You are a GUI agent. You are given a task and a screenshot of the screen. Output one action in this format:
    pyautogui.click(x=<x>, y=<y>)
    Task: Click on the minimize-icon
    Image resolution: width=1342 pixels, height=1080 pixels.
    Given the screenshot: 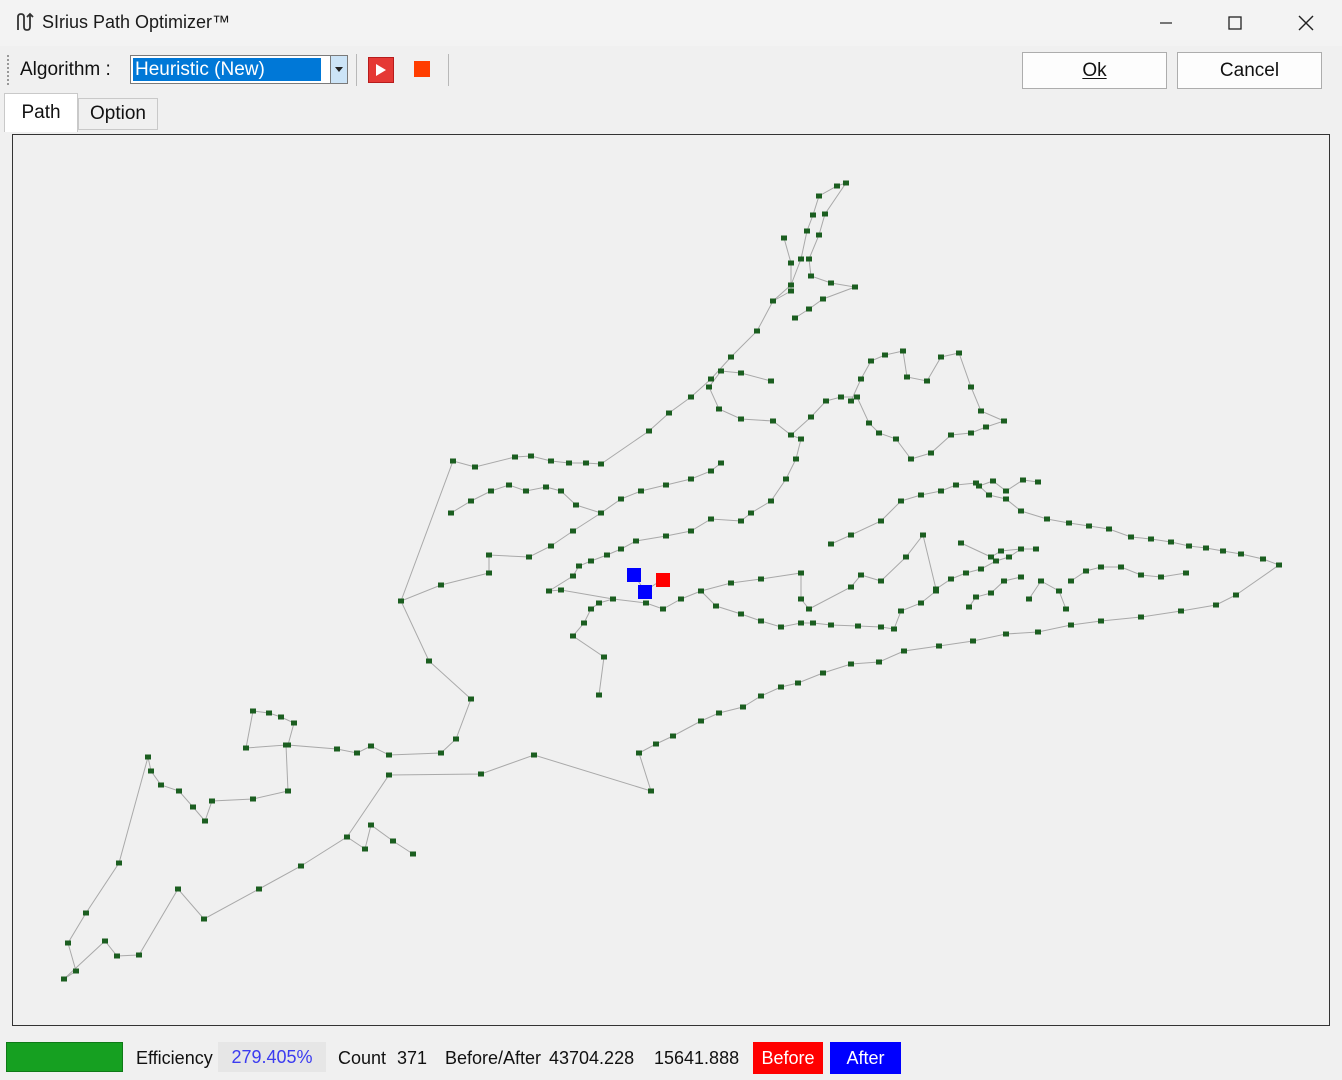 What is the action you would take?
    pyautogui.click(x=1166, y=23)
    